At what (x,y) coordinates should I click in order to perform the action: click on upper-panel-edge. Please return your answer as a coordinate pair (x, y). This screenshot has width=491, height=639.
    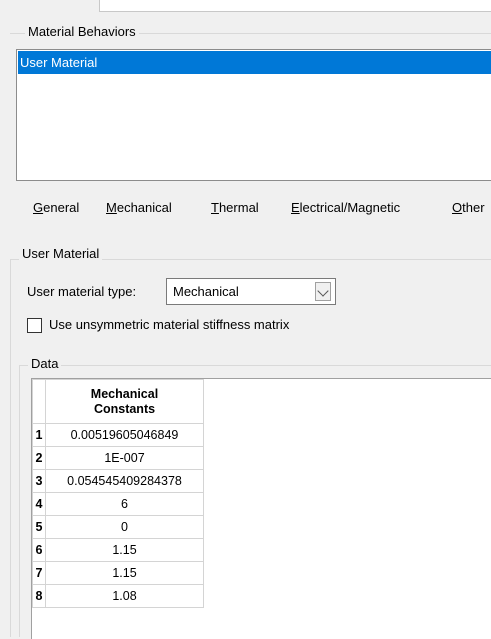
    Looking at the image, I should click on (295, 6).